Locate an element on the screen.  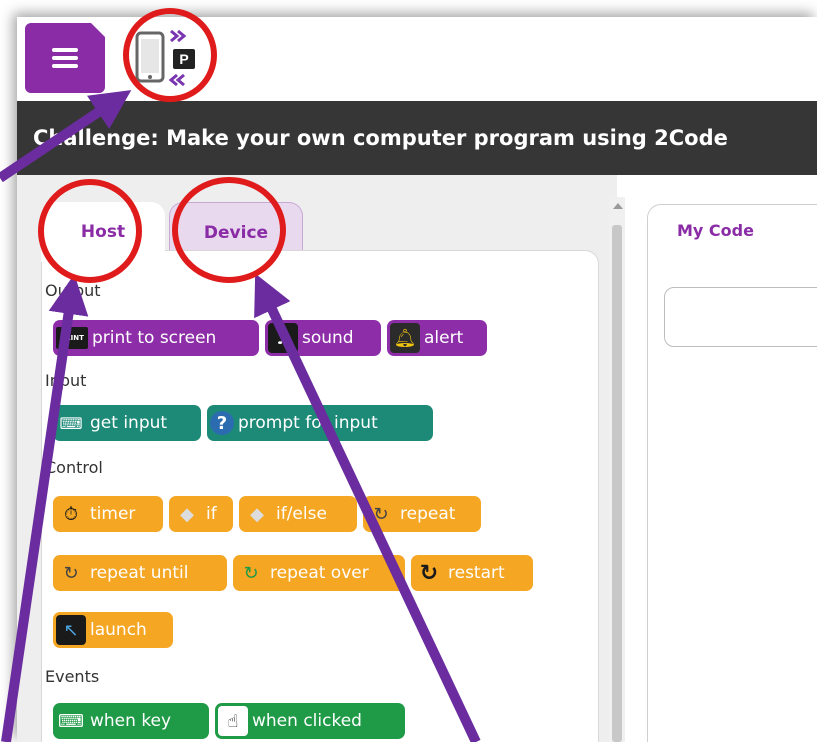
block-get-input: ⌨ get input is located at coordinates (127, 423).